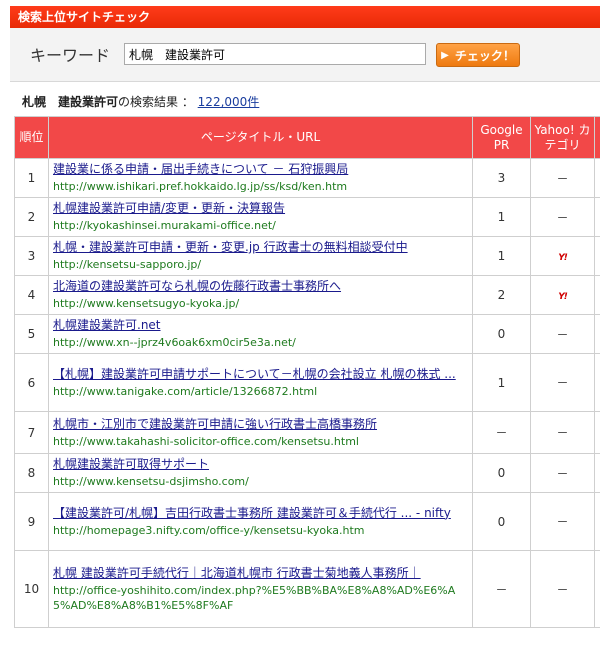  What do you see at coordinates (501, 295) in the screenshot?
I see `row-google-pr: 2` at bounding box center [501, 295].